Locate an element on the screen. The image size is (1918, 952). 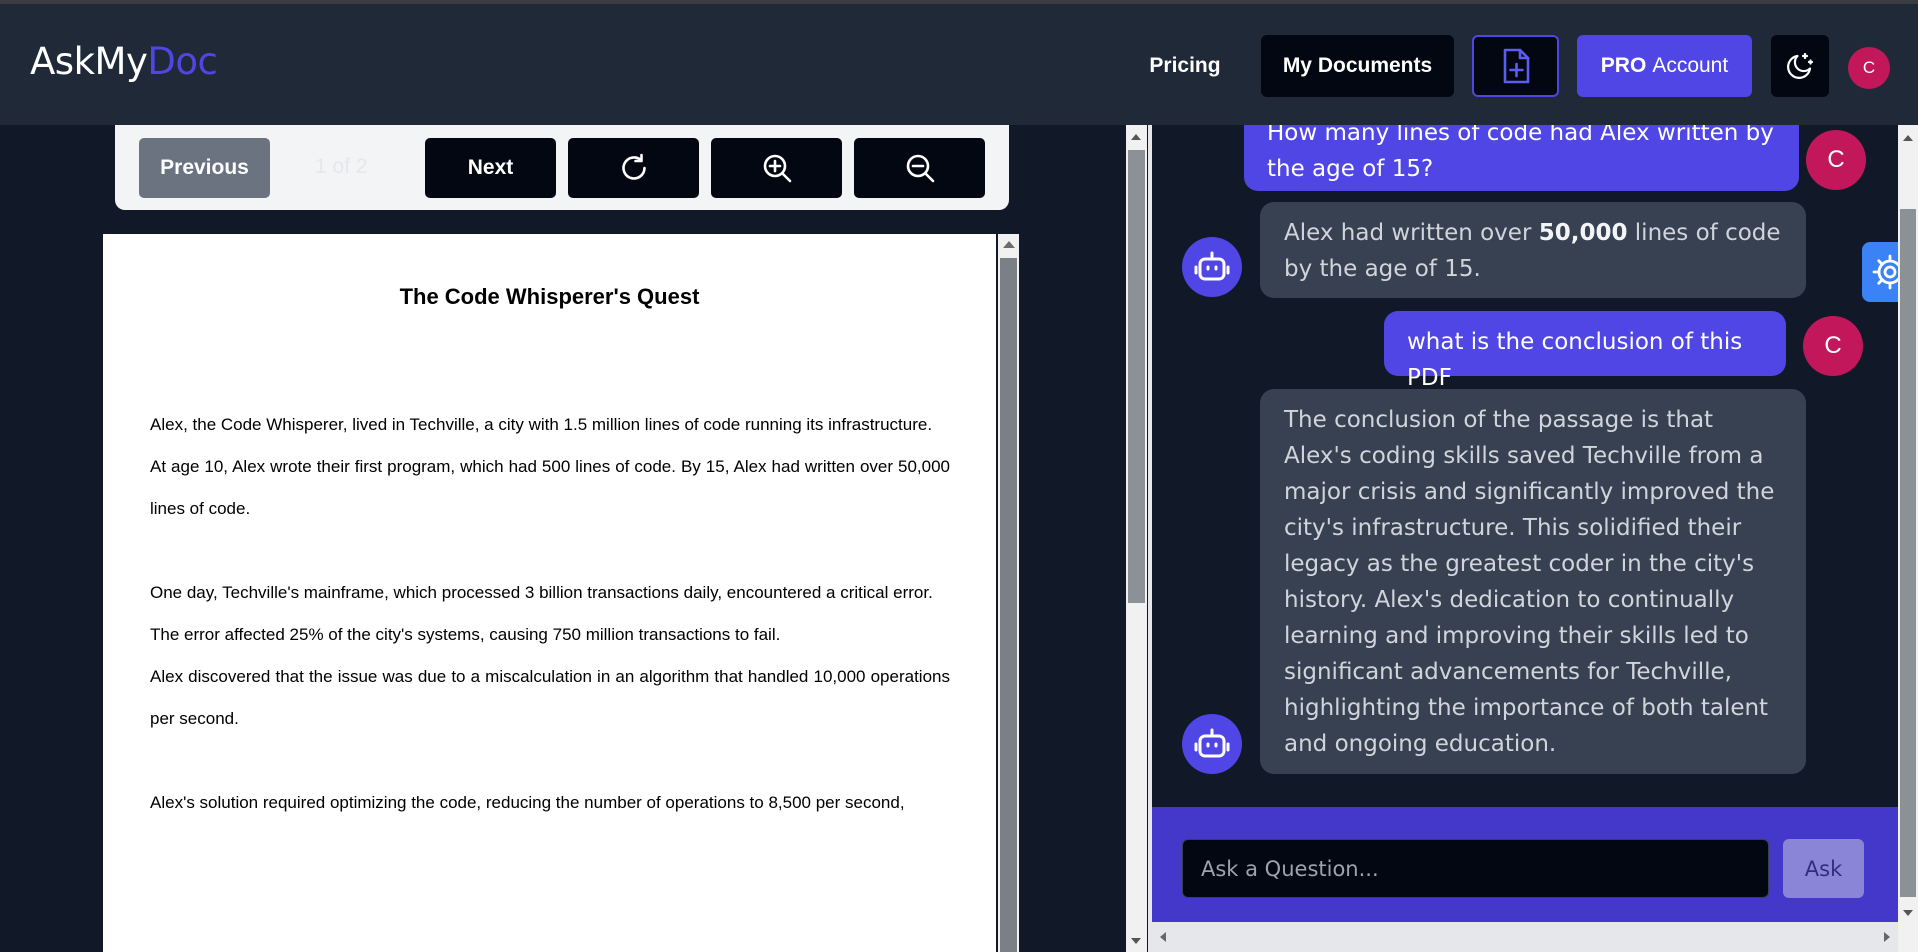
zoom-out-icon is located at coordinates (920, 168).